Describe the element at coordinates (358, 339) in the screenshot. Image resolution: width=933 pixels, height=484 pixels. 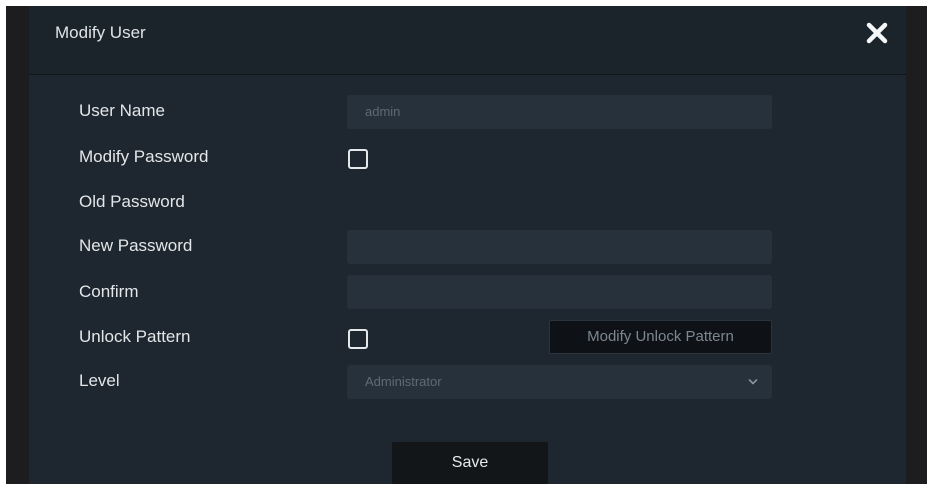
I see `unlock-pattern-checkbox` at that location.